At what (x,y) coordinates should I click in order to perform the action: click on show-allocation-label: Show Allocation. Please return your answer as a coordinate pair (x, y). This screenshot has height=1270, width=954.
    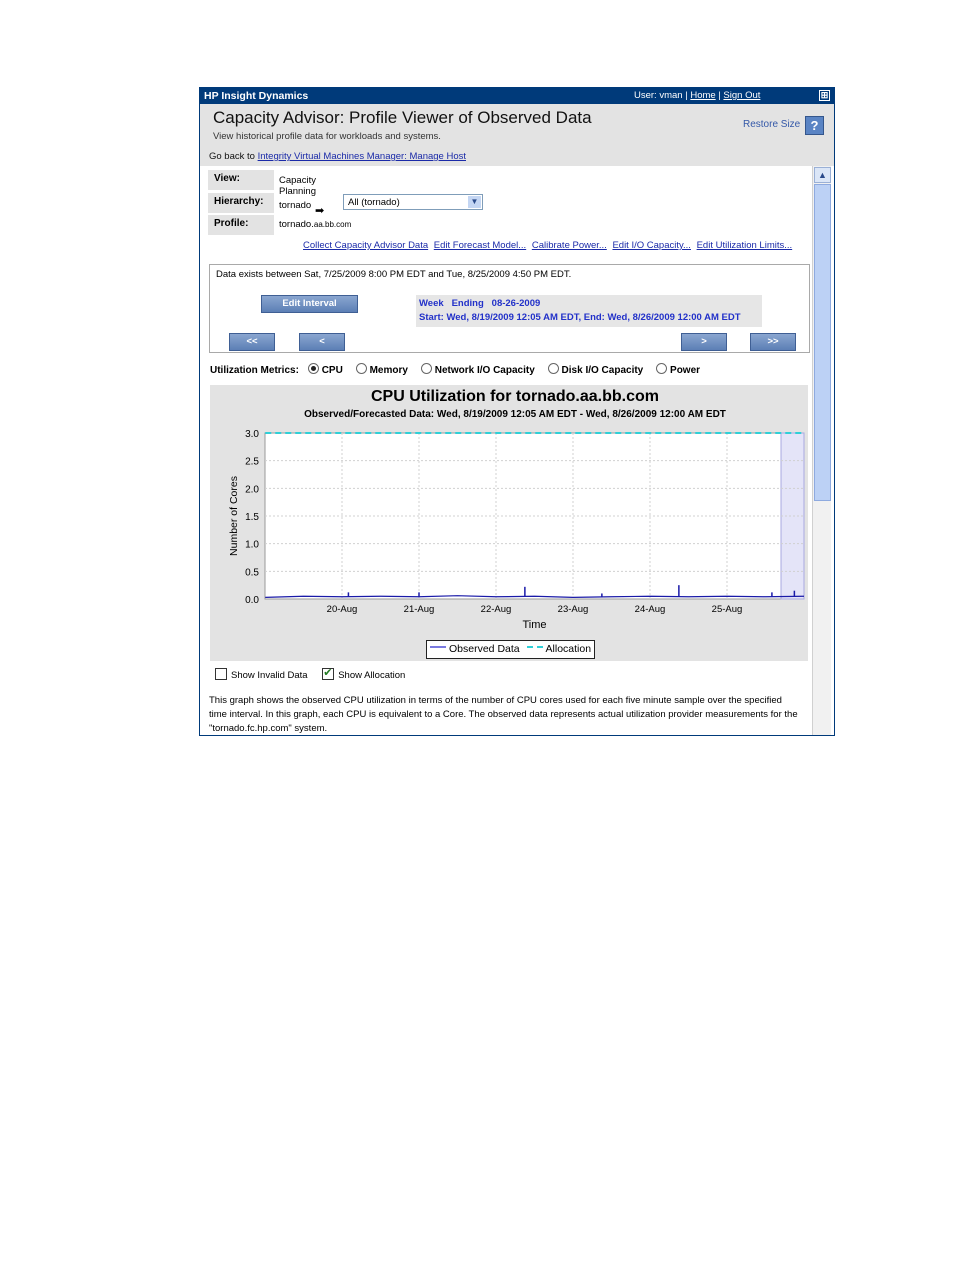
    Looking at the image, I should click on (372, 675).